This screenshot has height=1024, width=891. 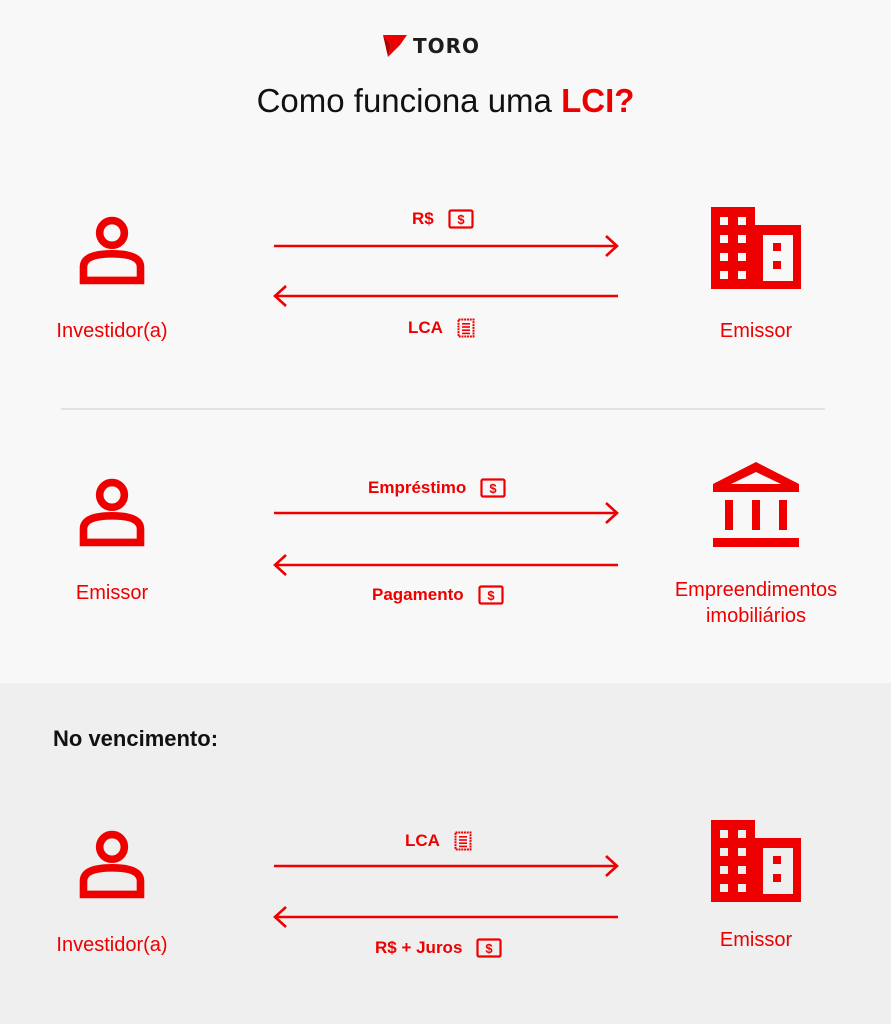 What do you see at coordinates (136, 738) in the screenshot?
I see `maturity-heading: No vencimento:` at bounding box center [136, 738].